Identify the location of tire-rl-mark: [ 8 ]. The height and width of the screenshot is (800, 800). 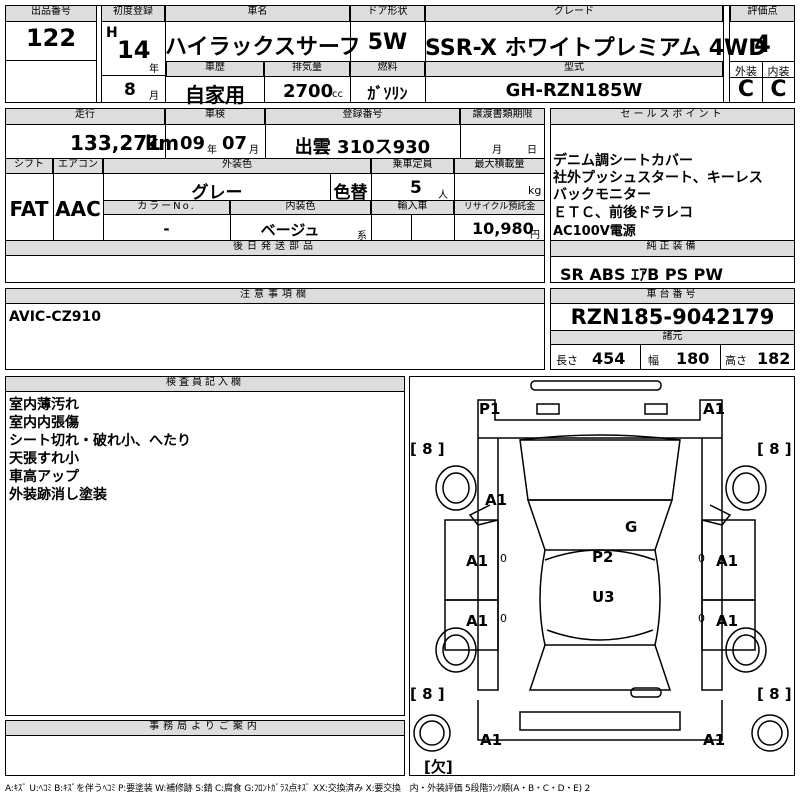
(427, 694).